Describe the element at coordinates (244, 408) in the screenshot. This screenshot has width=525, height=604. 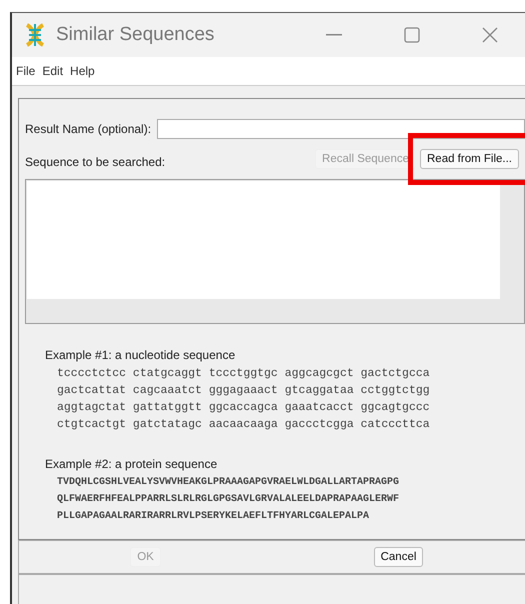
I see `sequence-line: aggtagctat gattatggtt ggcaccagca gaaatcacct ggcagtgccc` at that location.